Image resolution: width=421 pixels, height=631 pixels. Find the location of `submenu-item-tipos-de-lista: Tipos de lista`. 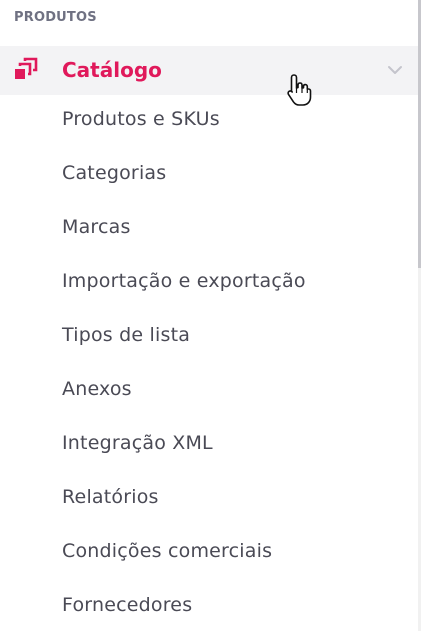

submenu-item-tipos-de-lista: Tipos de lista is located at coordinates (209, 338).